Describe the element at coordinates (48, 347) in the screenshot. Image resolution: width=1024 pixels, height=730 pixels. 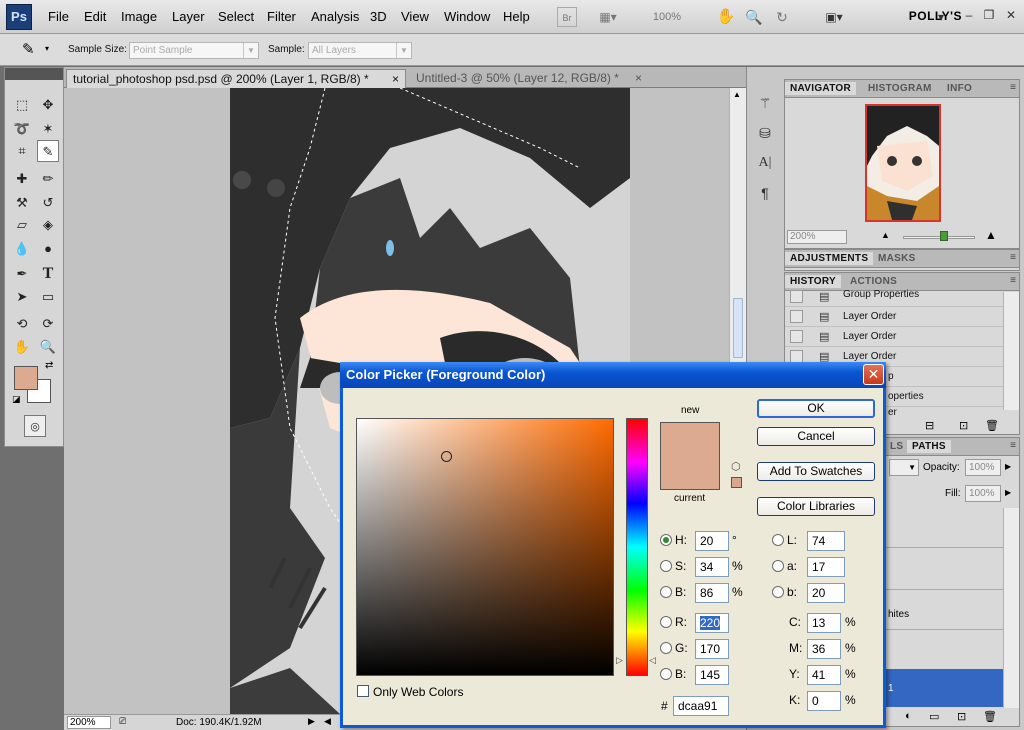
I see `zoom-tool-icon: 🔍` at that location.